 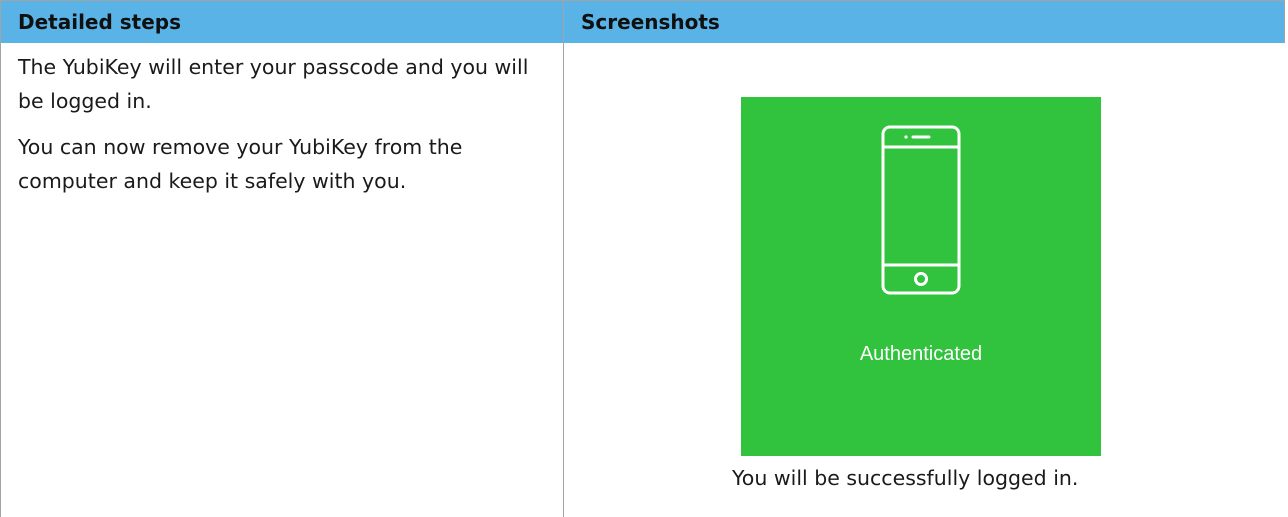 I want to click on screenshot-caption: You will be successfully logged in., so click(x=905, y=478).